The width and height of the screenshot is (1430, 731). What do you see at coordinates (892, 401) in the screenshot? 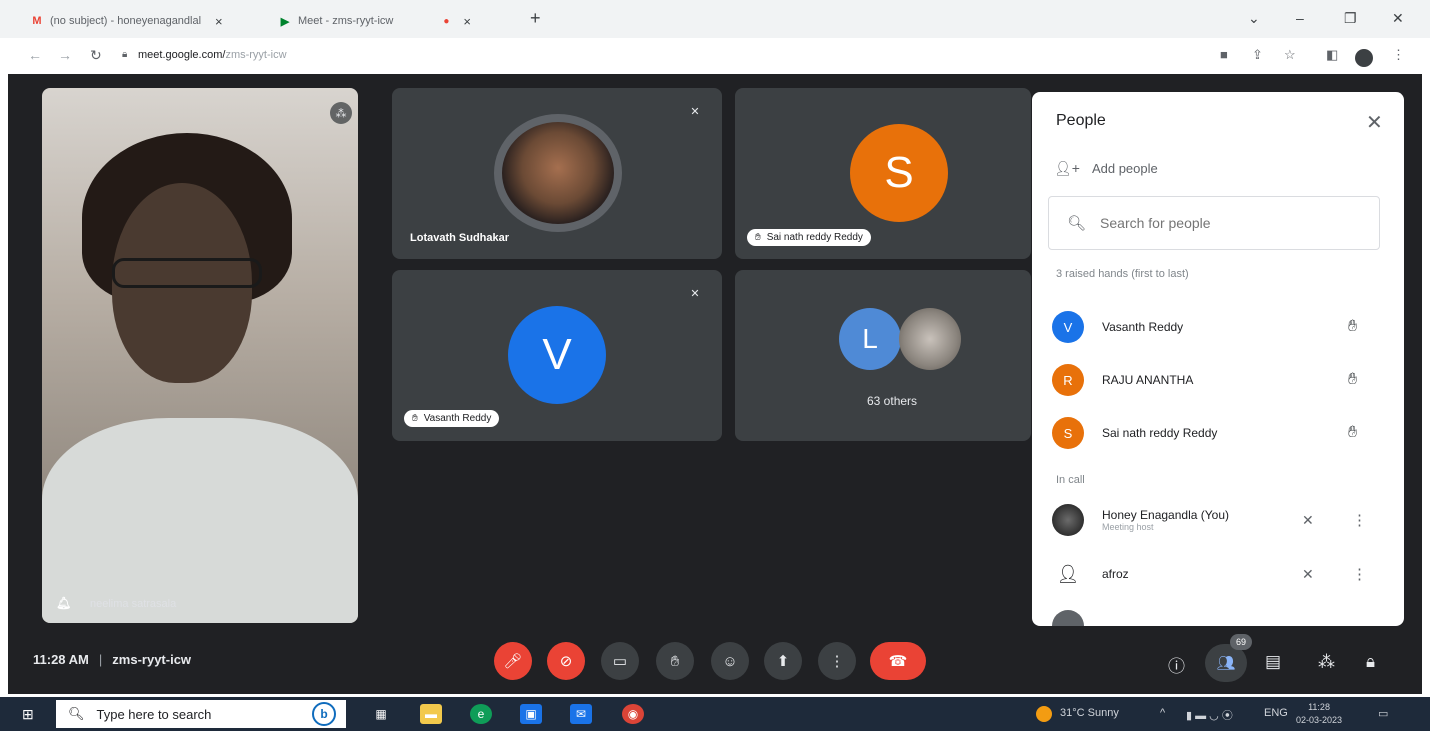
I see `others-count-label: 63 others` at bounding box center [892, 401].